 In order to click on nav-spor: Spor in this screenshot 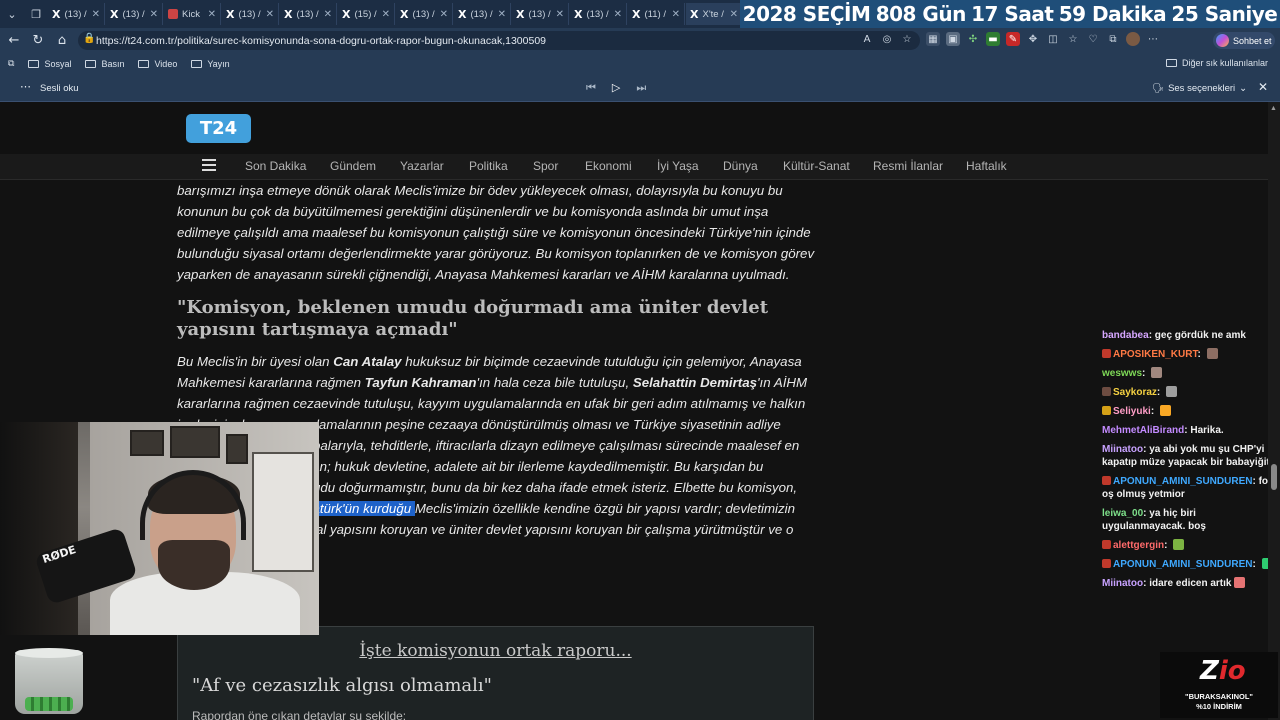, I will do `click(545, 166)`.